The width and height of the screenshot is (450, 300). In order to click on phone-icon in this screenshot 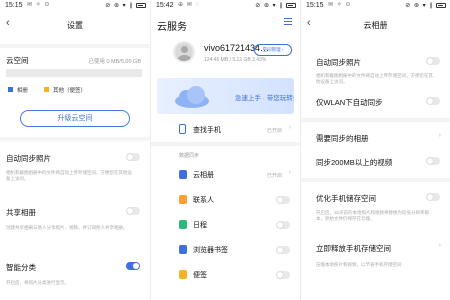, I will do `click(182, 129)`.